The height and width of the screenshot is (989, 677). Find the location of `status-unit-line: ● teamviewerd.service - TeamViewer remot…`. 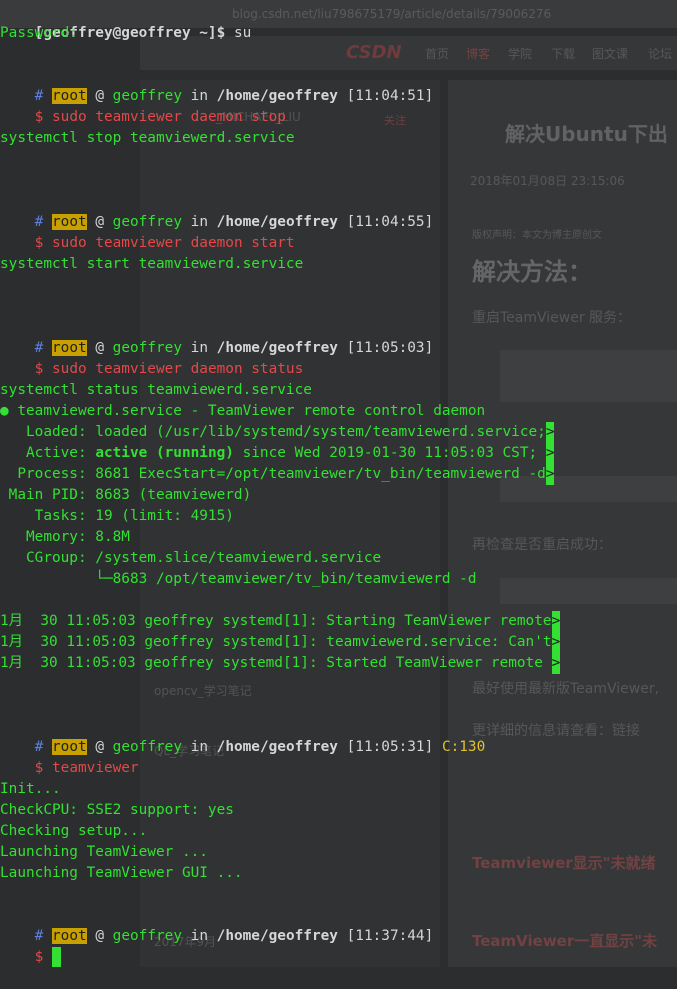

status-unit-line: ● teamviewerd.service - TeamViewer remot… is located at coordinates (243, 411).